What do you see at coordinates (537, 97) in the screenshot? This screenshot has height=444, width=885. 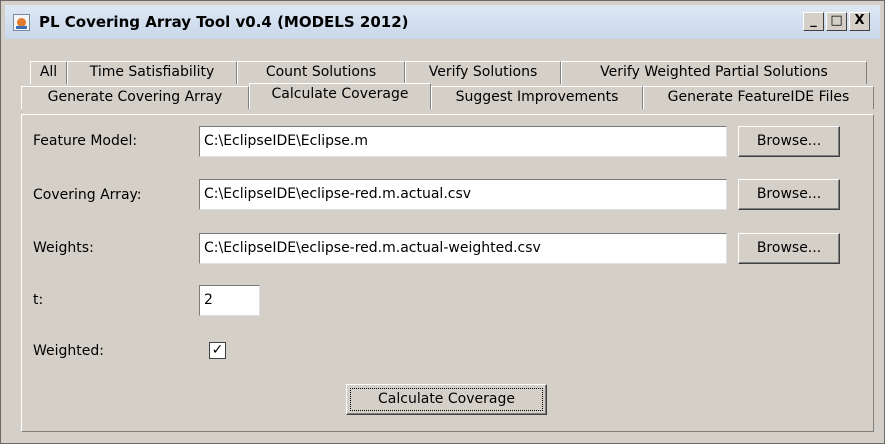 I see `tab-suggest-improvements: Suggest Improvements` at bounding box center [537, 97].